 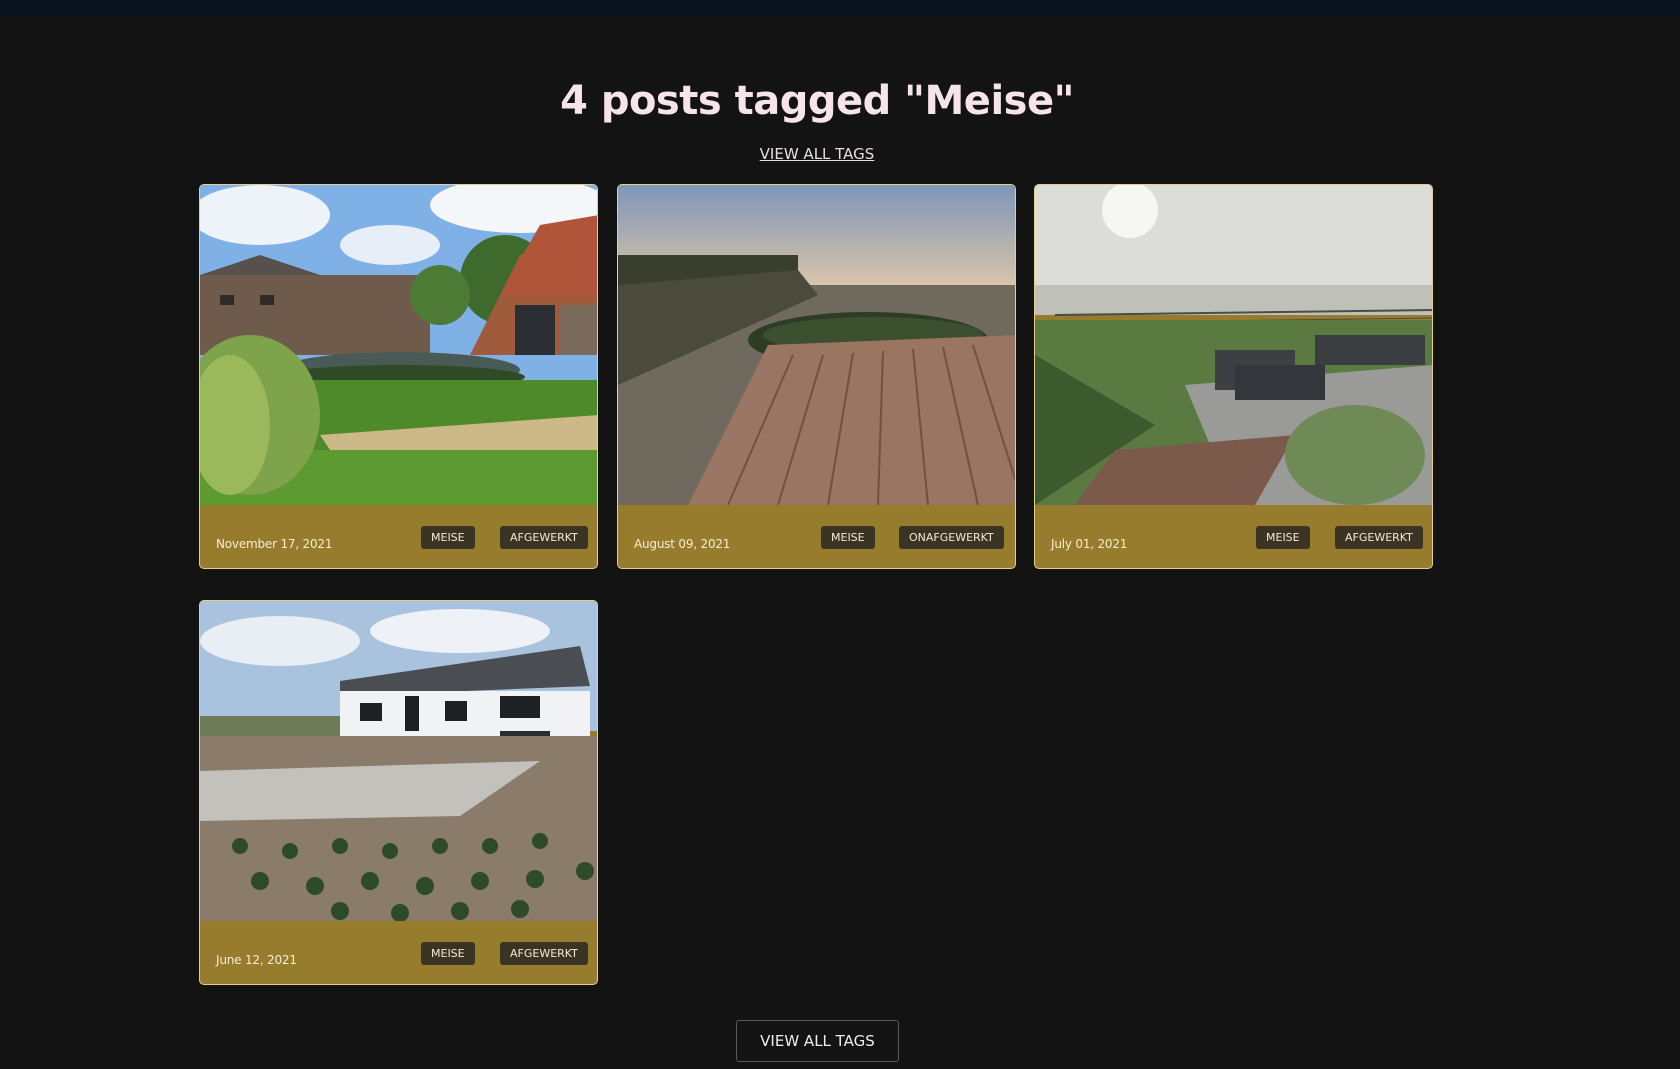 What do you see at coordinates (398, 345) in the screenshot?
I see `garden-pond-photo` at bounding box center [398, 345].